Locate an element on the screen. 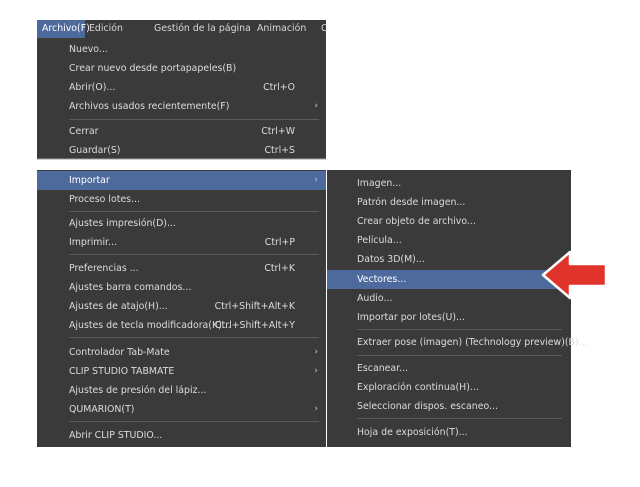 The width and height of the screenshot is (640, 487). menu-gestion-pagina: Gestión de la página is located at coordinates (202, 29).